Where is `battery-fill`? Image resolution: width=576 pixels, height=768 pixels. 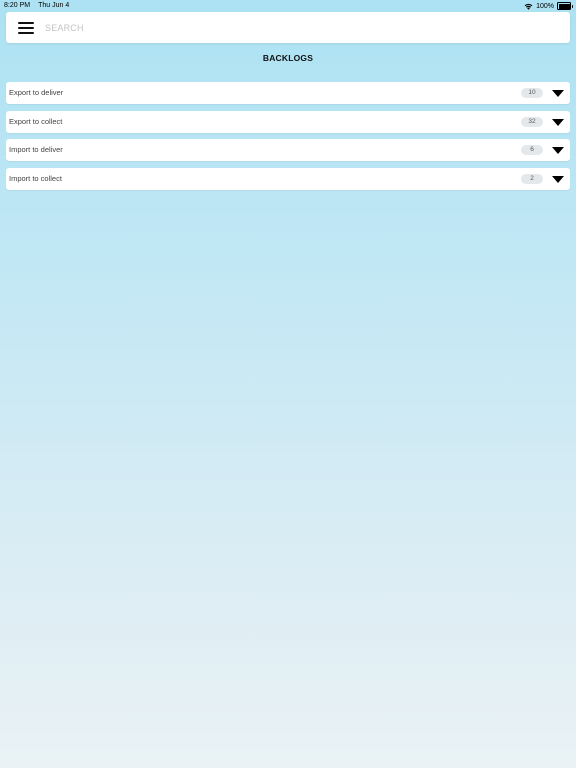
battery-fill is located at coordinates (564, 6).